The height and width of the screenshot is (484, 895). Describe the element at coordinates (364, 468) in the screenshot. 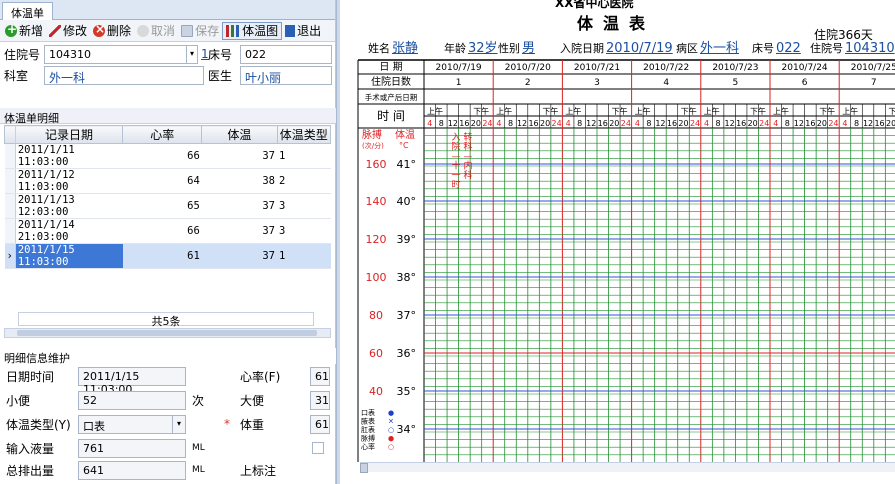

I see `sheet-scroll-knob` at that location.